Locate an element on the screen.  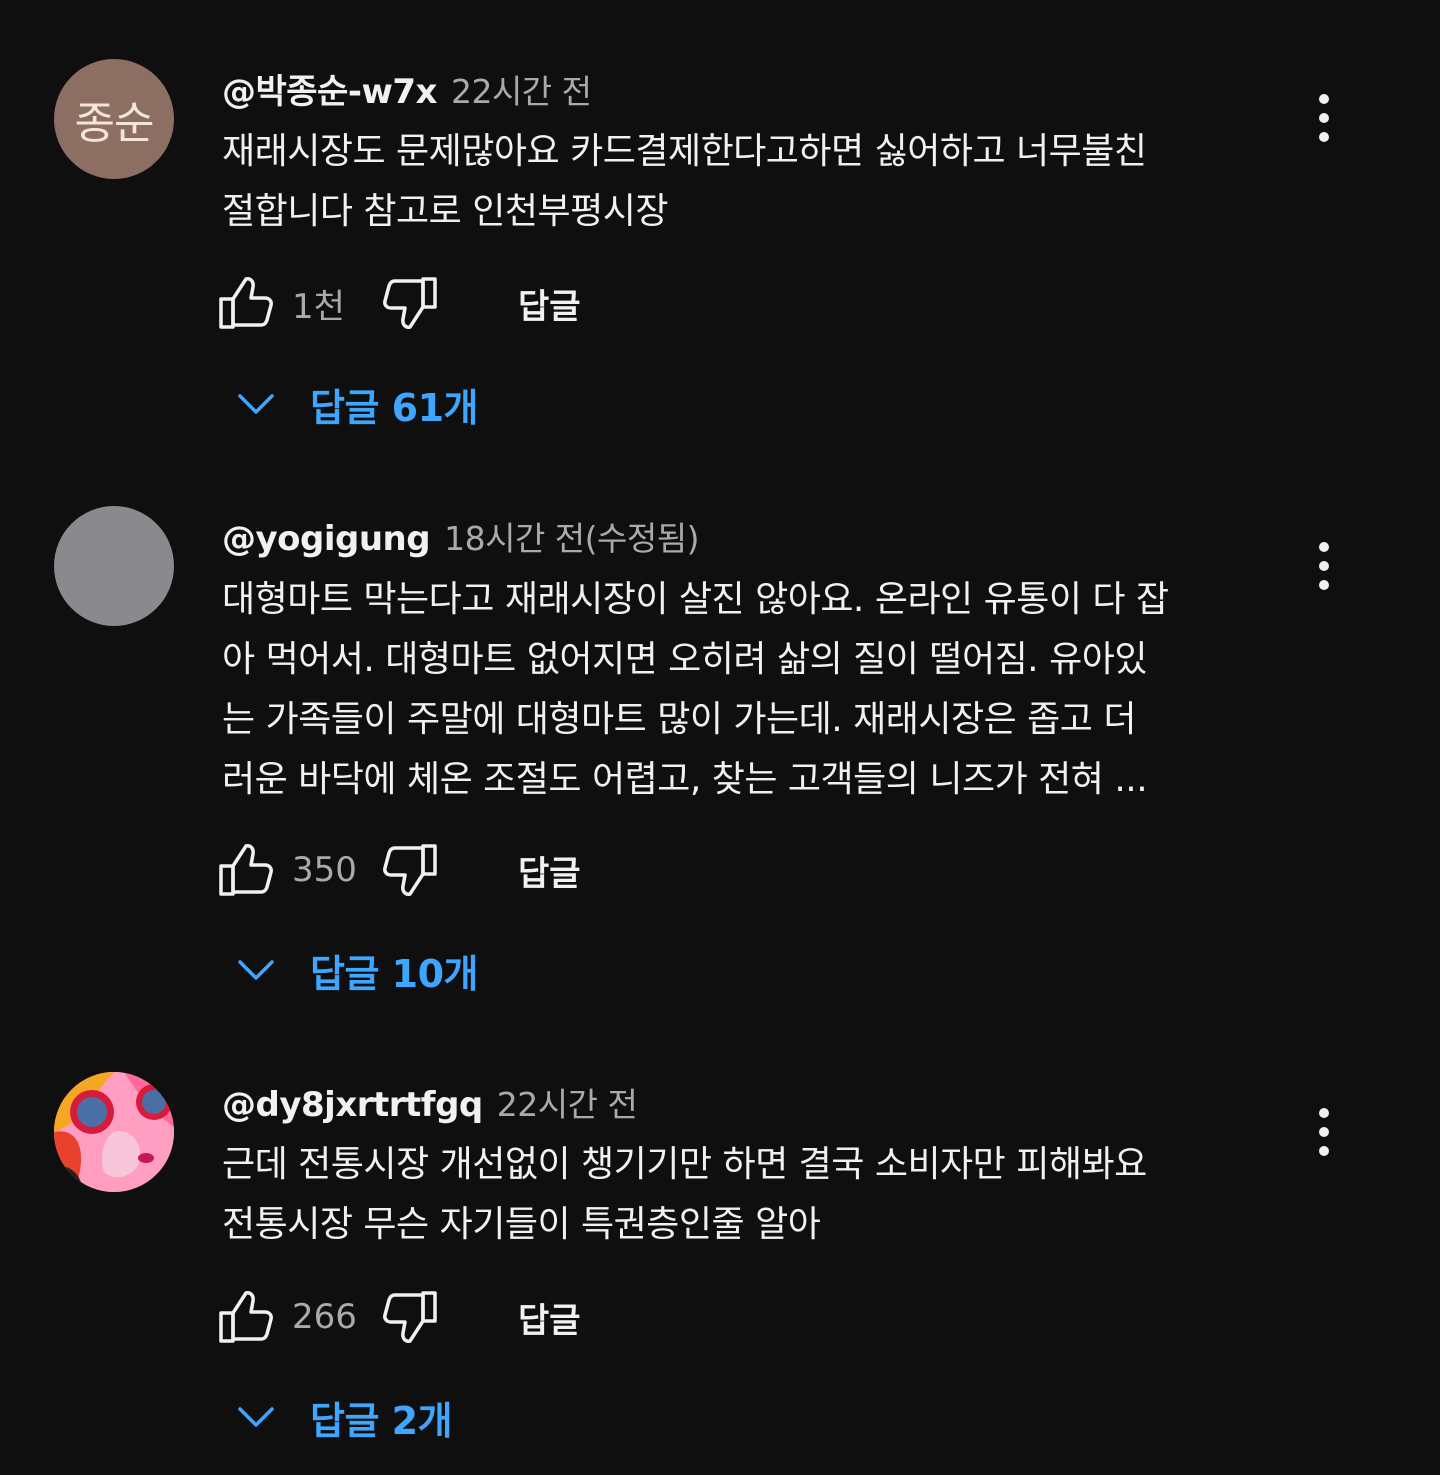
comment-text-line: 대형마트 막는다고 재래시장이 살진 않아요. 온라인 유통이 다 잡 is located at coordinates (695, 599).